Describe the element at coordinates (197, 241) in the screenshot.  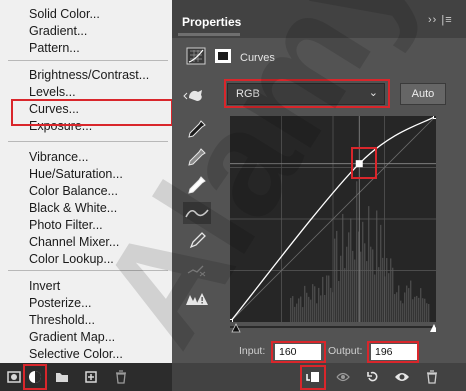
I see `pencil-draw-icon` at that location.